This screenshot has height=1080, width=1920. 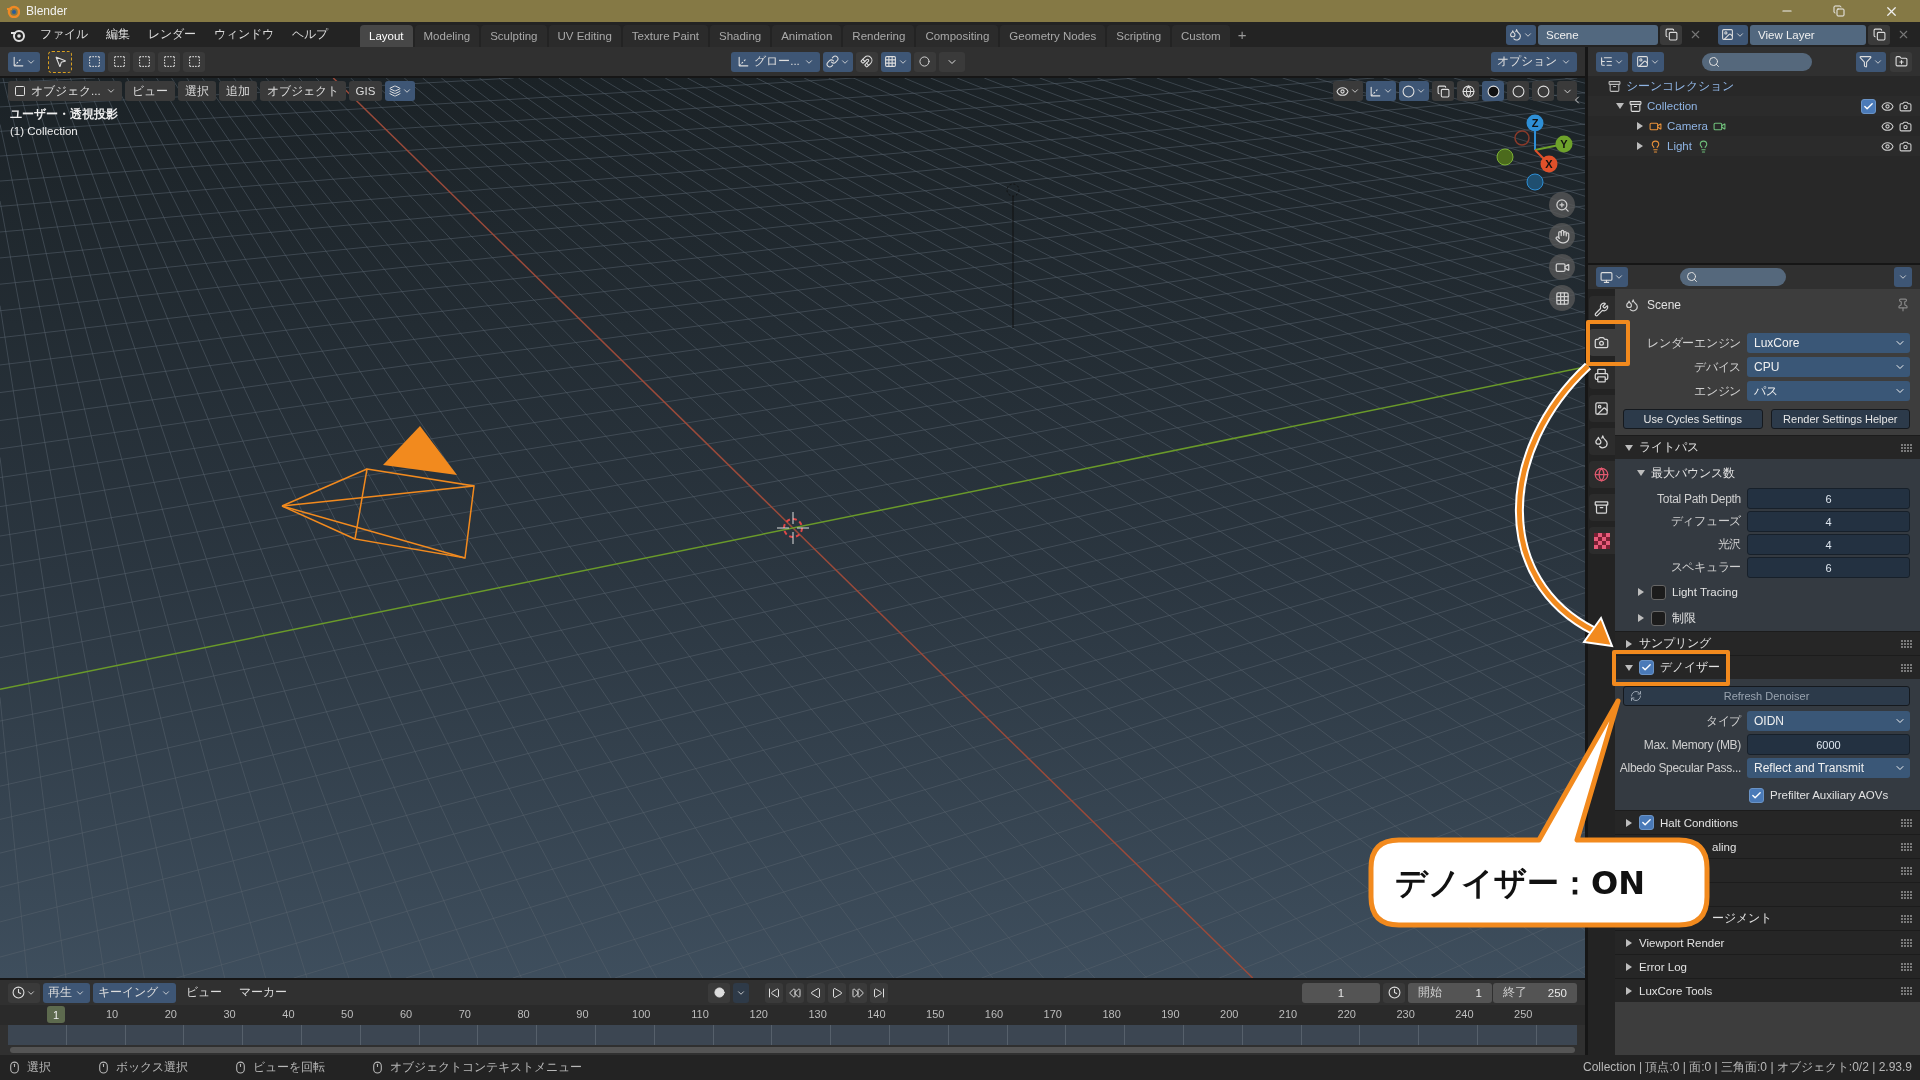 What do you see at coordinates (792, 1050) in the screenshot?
I see `scrollbar` at bounding box center [792, 1050].